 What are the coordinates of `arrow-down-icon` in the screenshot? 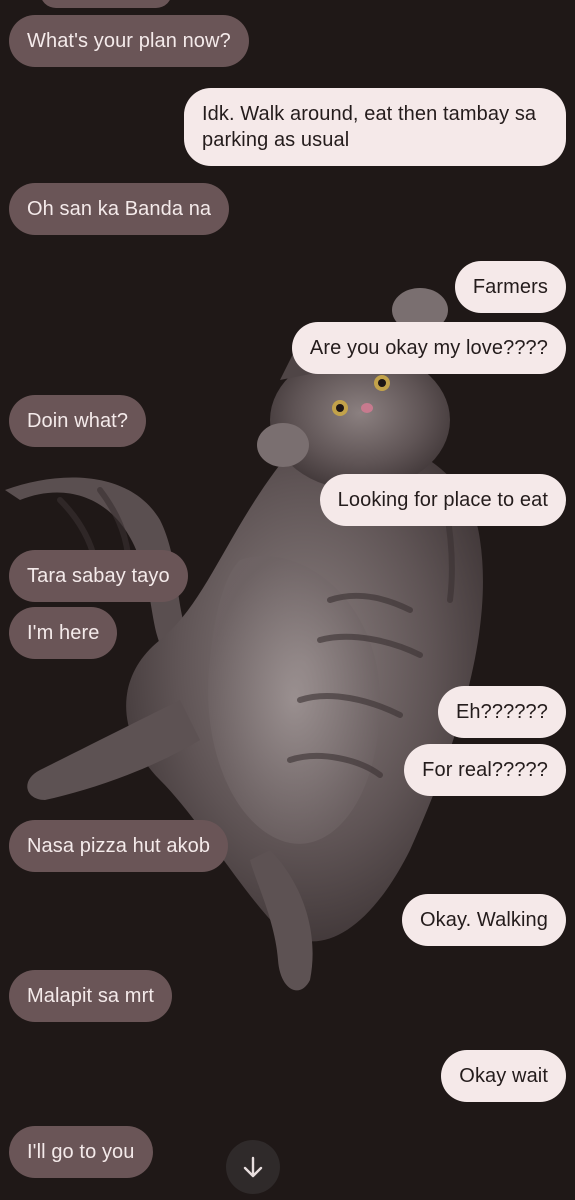 It's located at (253, 1167).